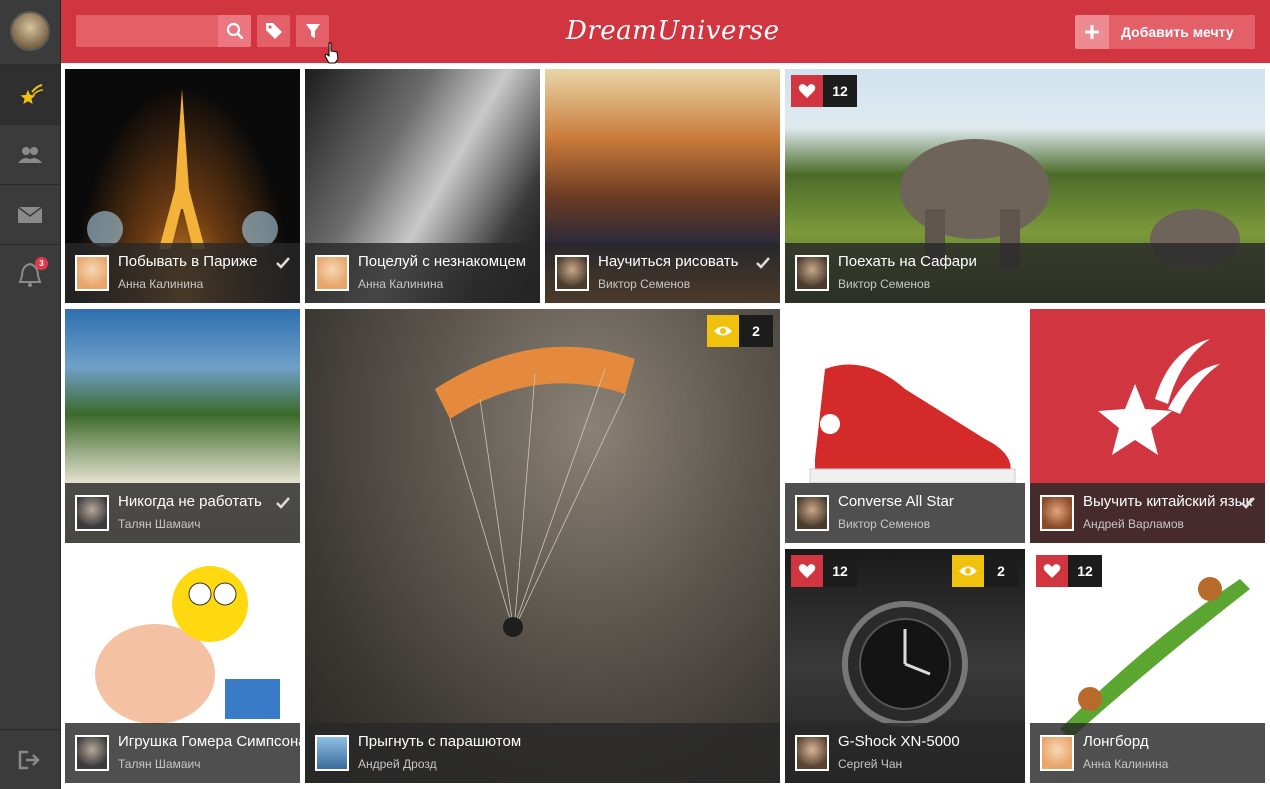  I want to click on tags-button, so click(273, 31).